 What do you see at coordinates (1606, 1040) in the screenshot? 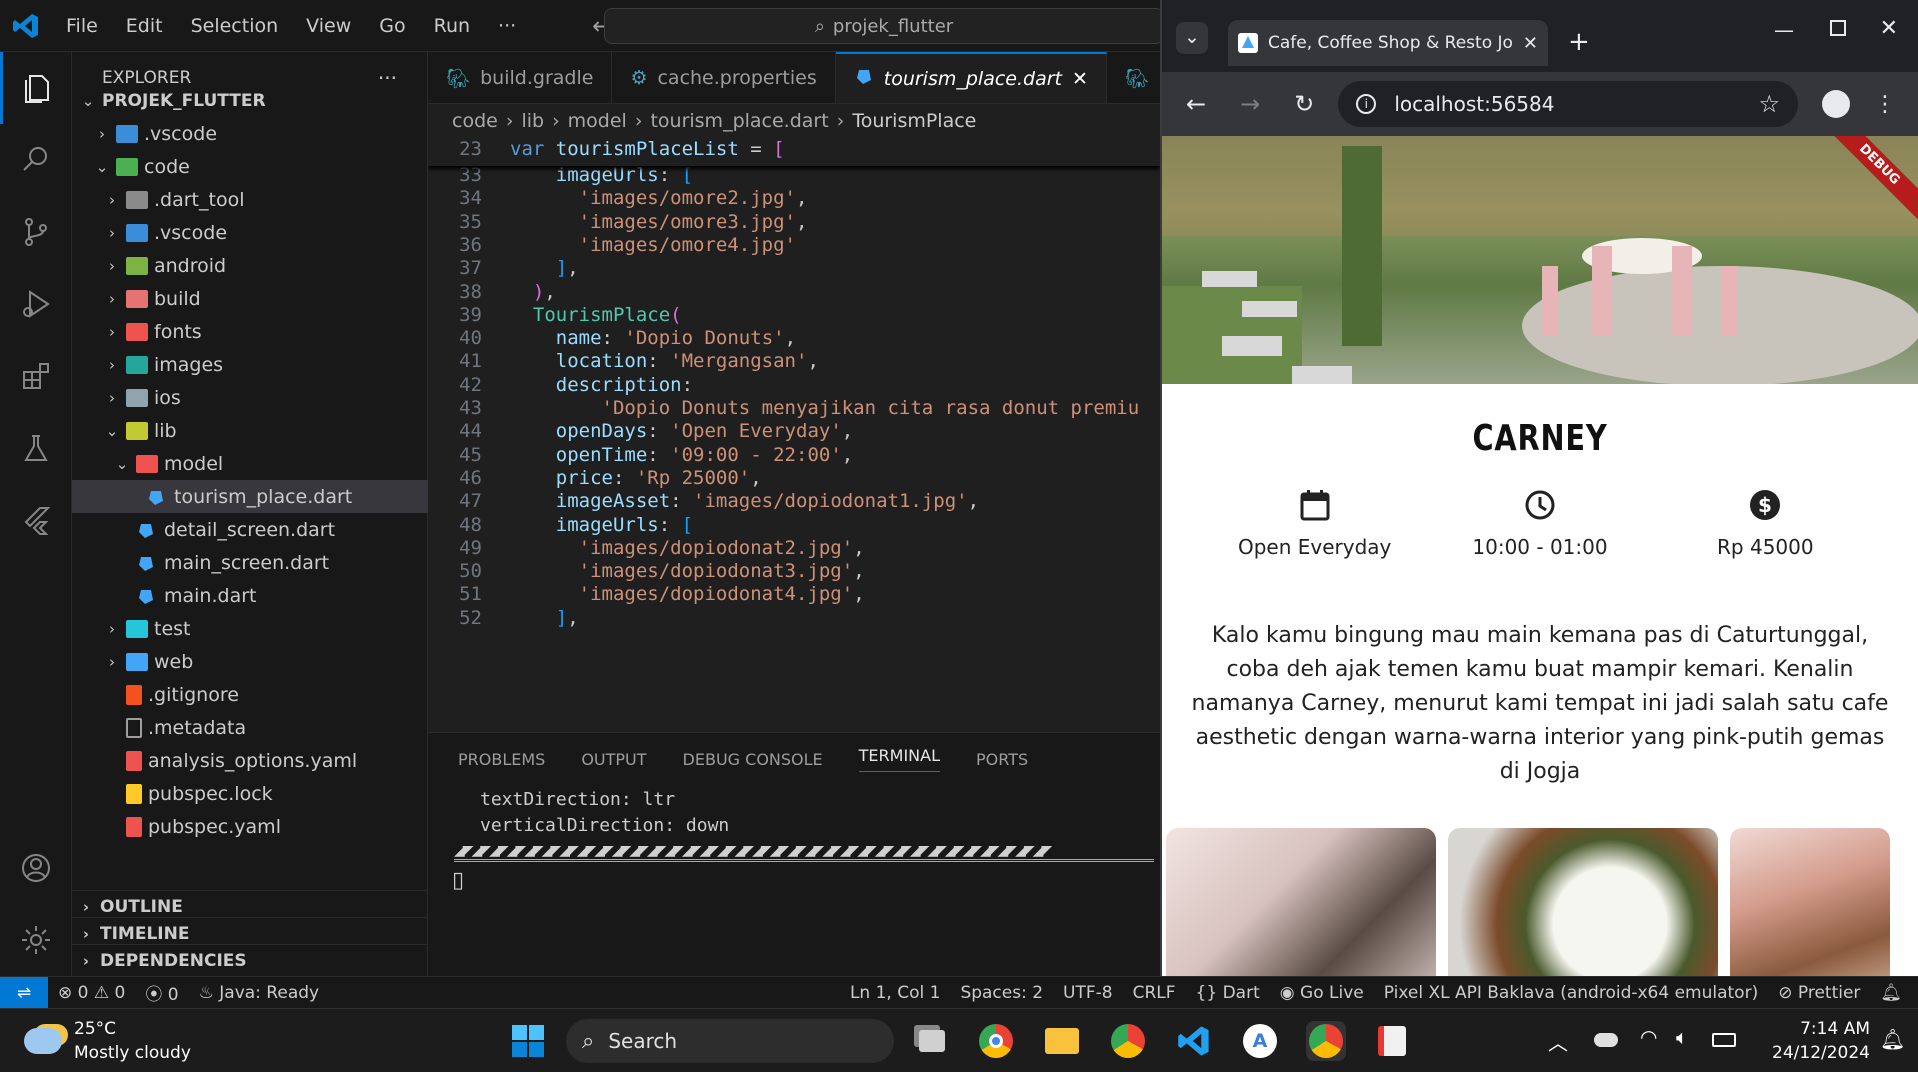
I see `onedrive-cloud-icon` at bounding box center [1606, 1040].